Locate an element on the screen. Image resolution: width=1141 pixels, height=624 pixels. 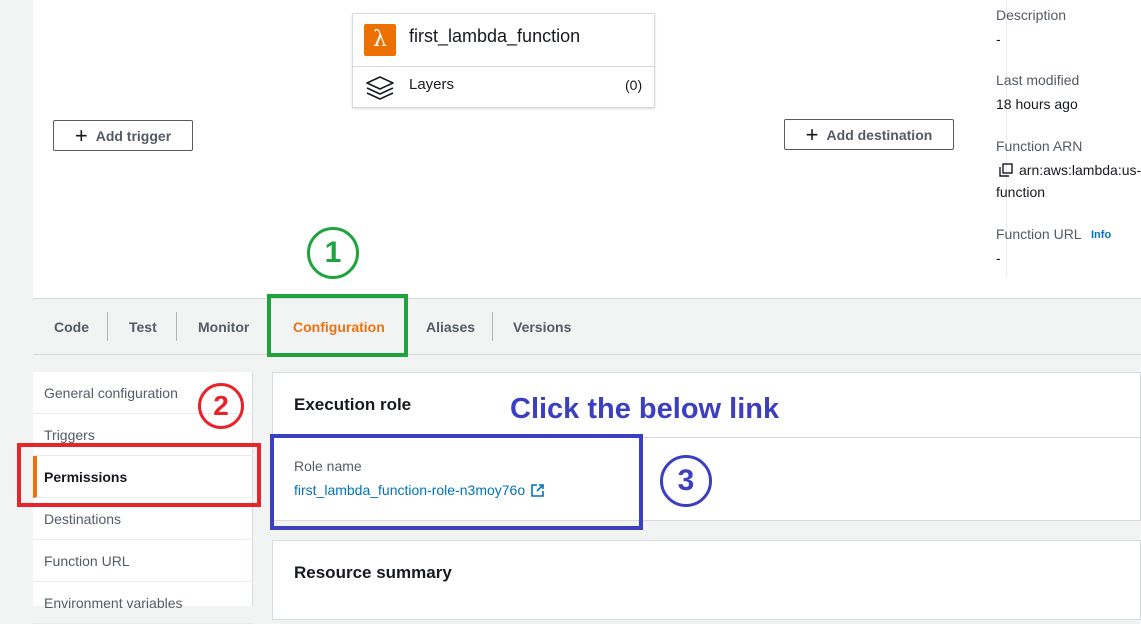
resource-summary-panel: Resource summary is located at coordinates (706, 580).